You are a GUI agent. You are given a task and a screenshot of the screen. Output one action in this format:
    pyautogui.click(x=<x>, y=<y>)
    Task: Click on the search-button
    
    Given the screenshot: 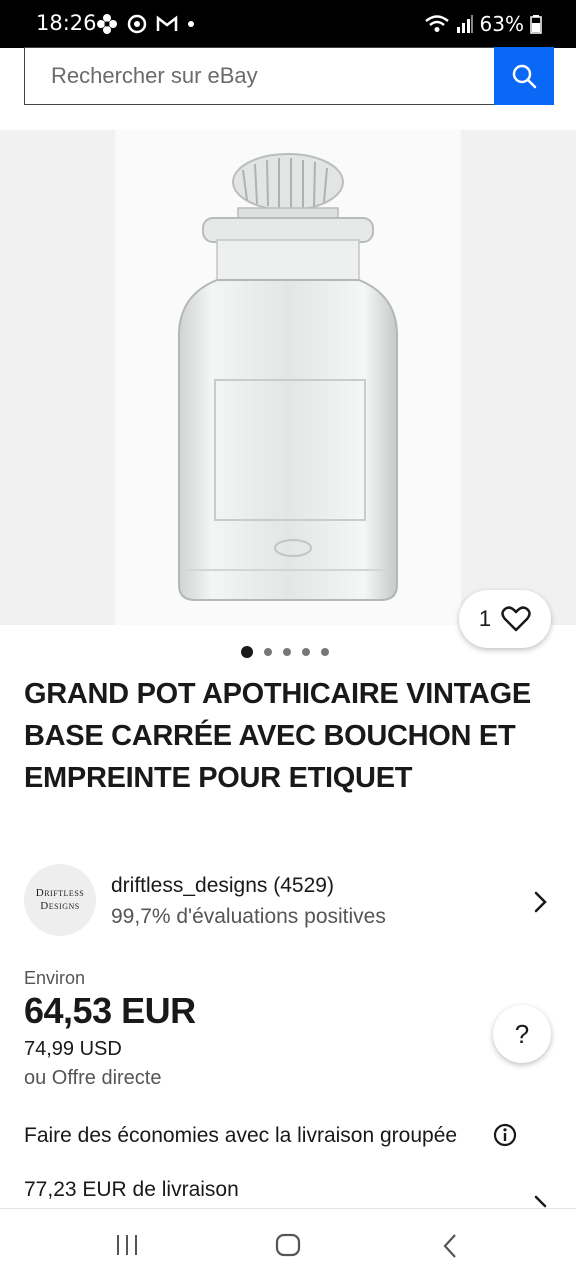 What is the action you would take?
    pyautogui.click(x=524, y=76)
    